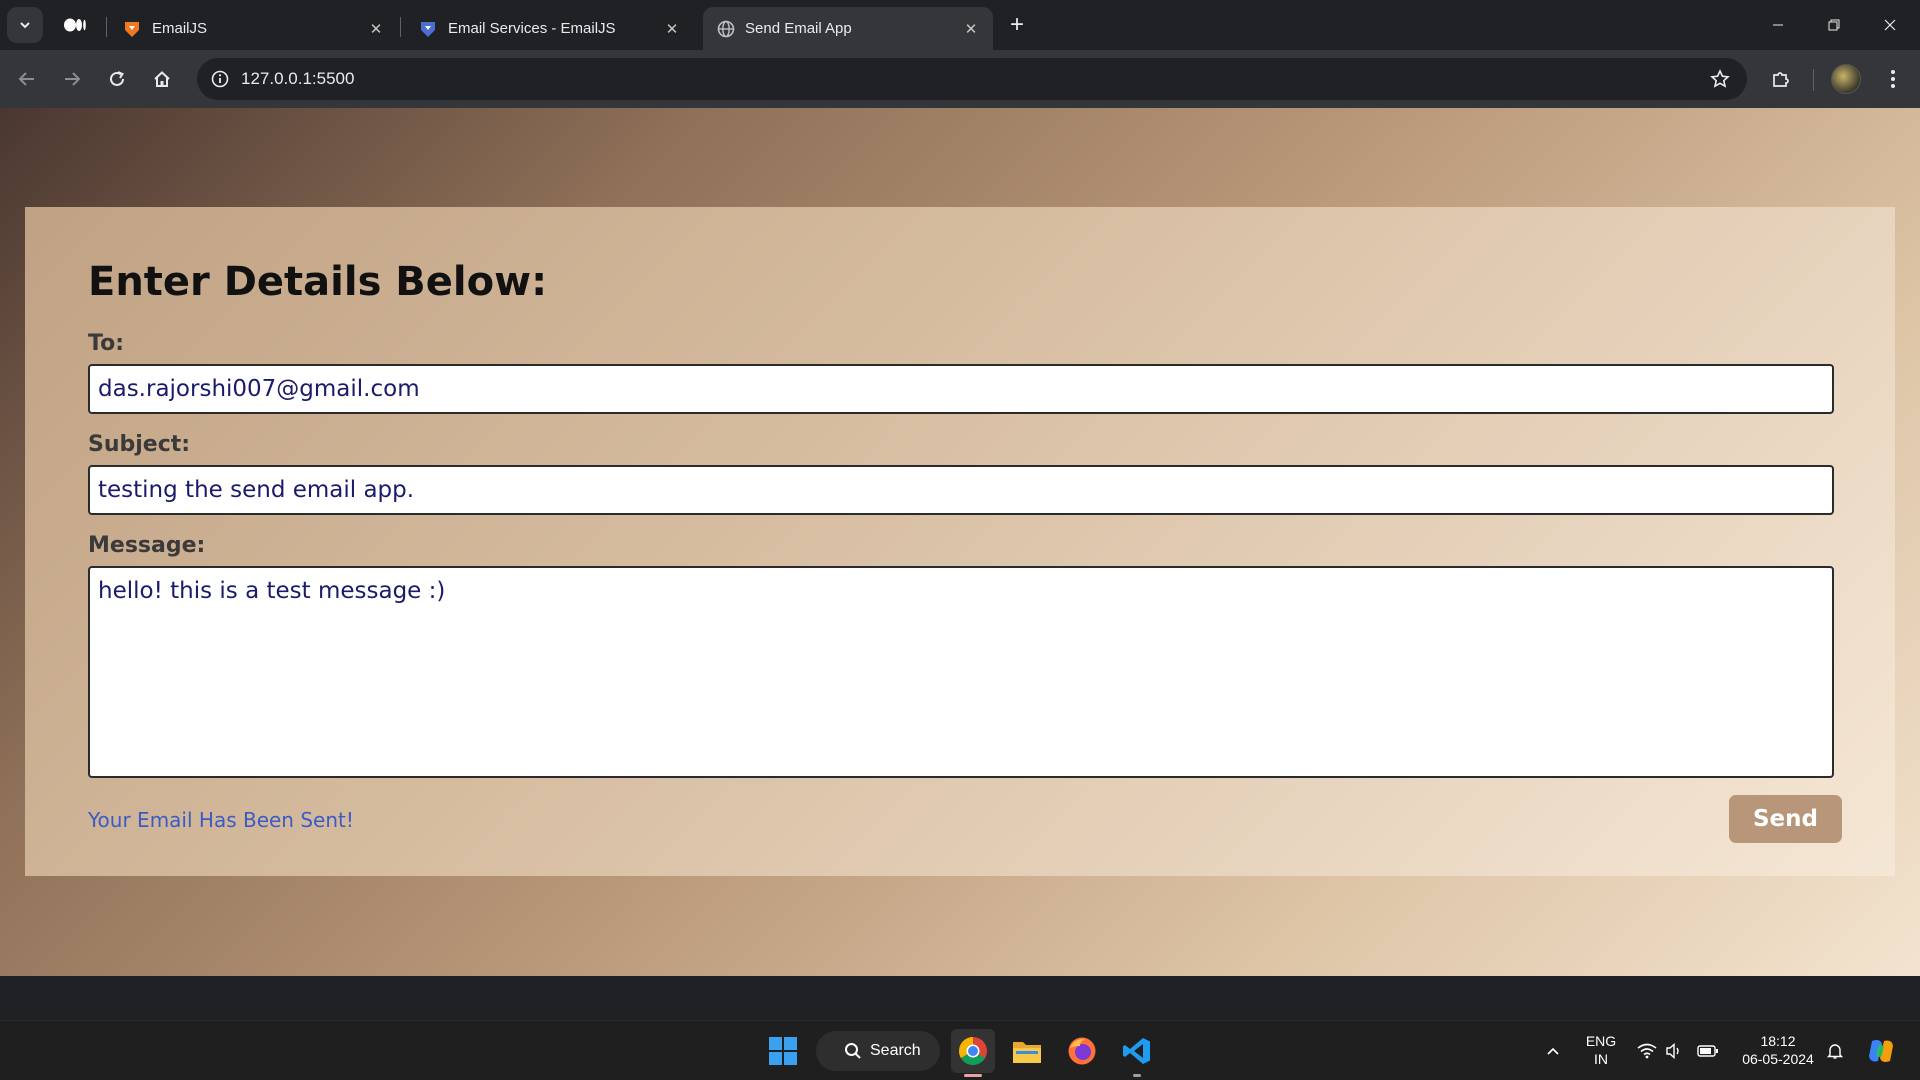 This screenshot has width=1920, height=1080. I want to click on home-button, so click(162, 79).